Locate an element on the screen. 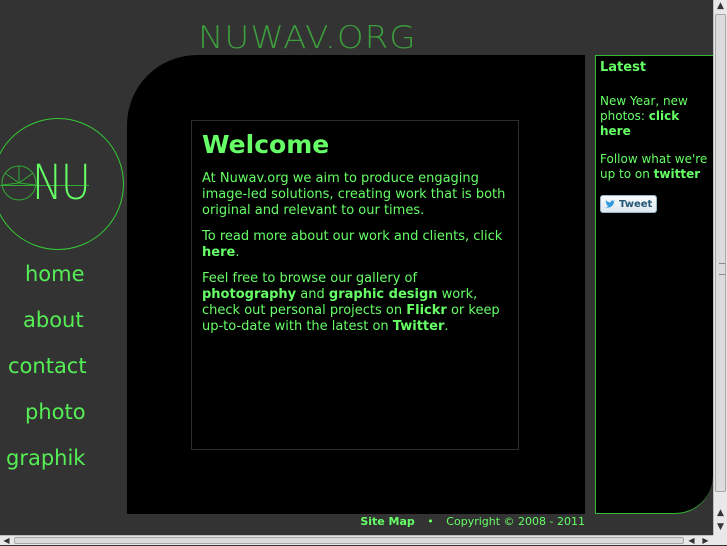  footer: Site Map • Copyright © 2008 - 2011 is located at coordinates (356, 525).